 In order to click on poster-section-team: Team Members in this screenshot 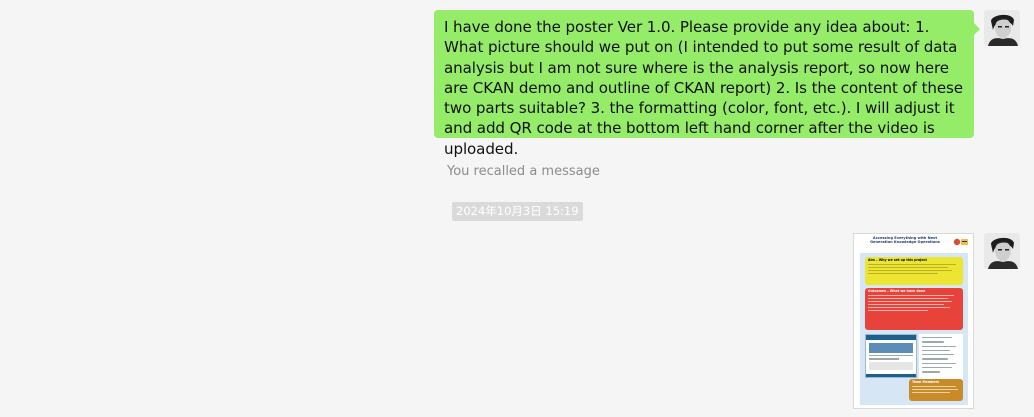, I will do `click(936, 390)`.